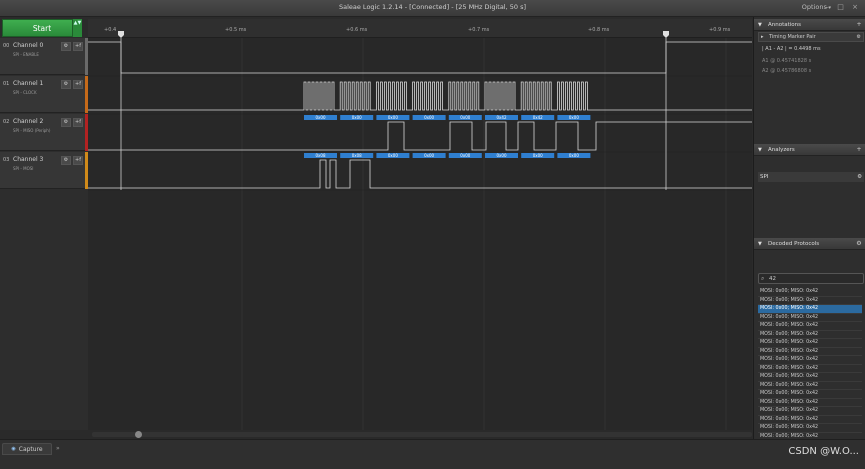  What do you see at coordinates (138, 434) in the screenshot?
I see `scroll-thumb` at bounding box center [138, 434].